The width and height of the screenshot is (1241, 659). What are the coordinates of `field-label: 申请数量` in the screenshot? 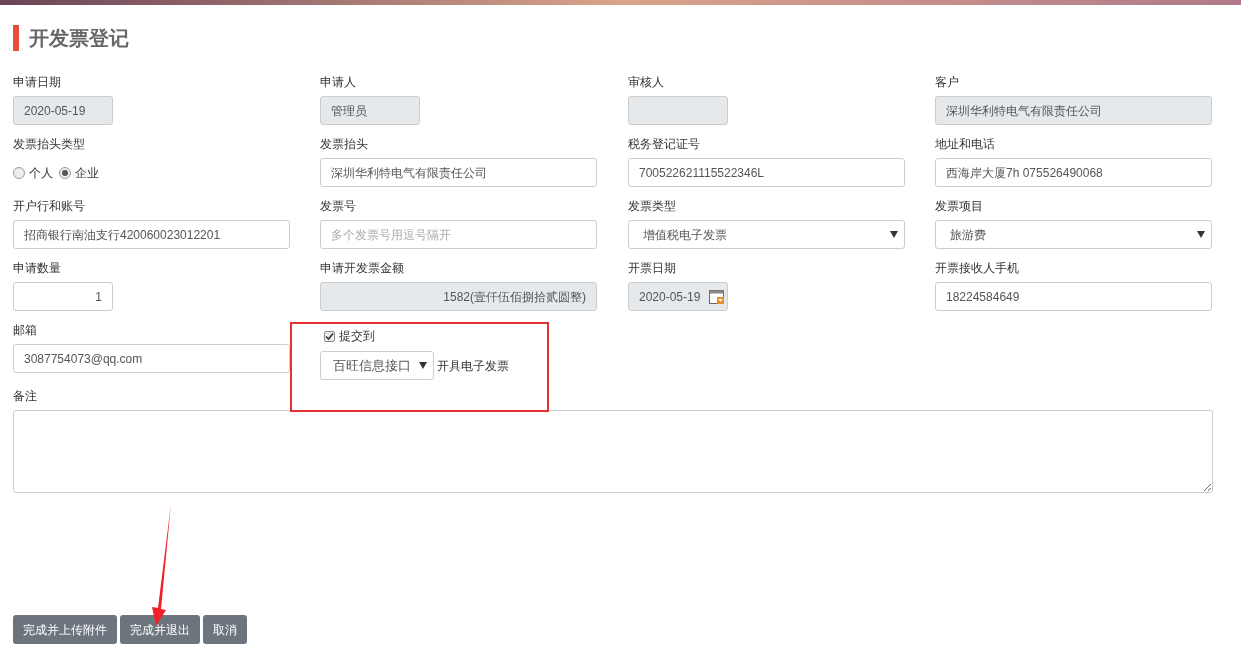 It's located at (37, 268).